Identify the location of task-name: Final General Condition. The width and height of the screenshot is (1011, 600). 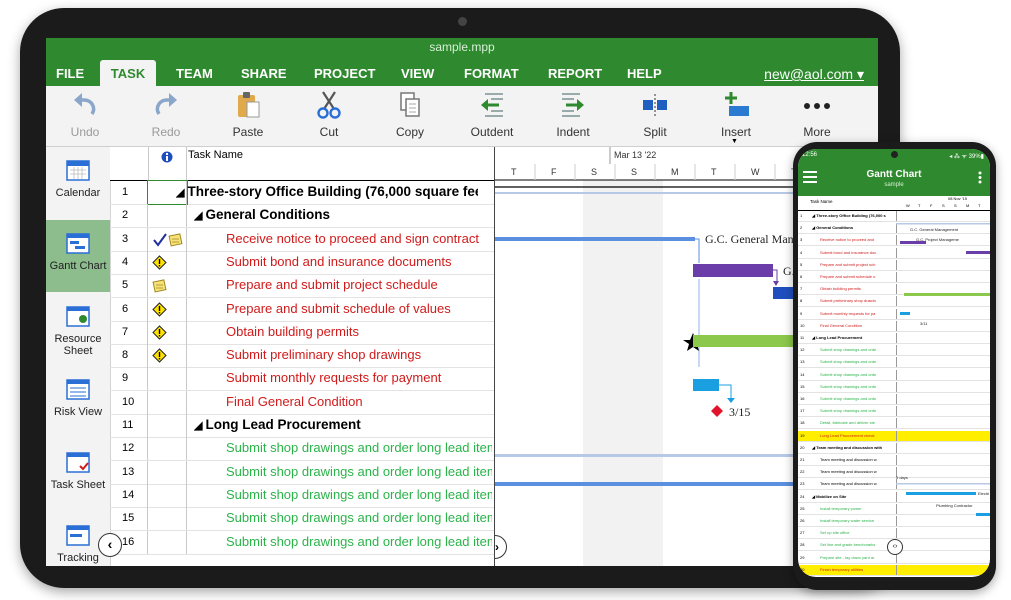
(359, 402).